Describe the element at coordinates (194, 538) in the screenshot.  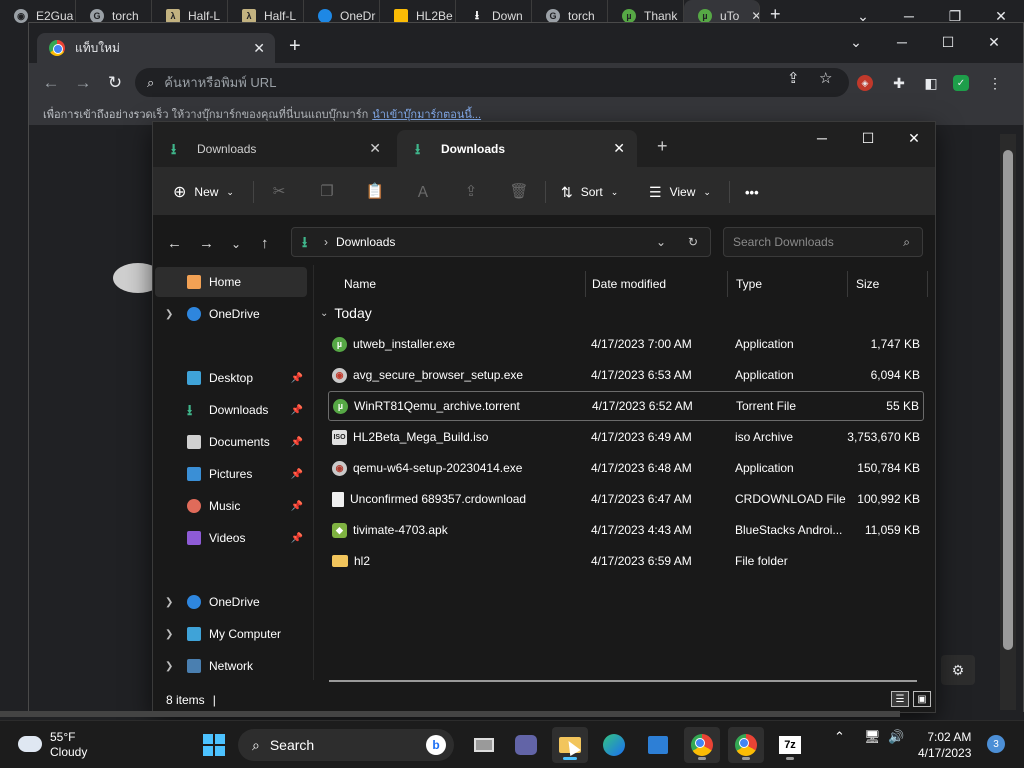
I see `videos-icon` at that location.